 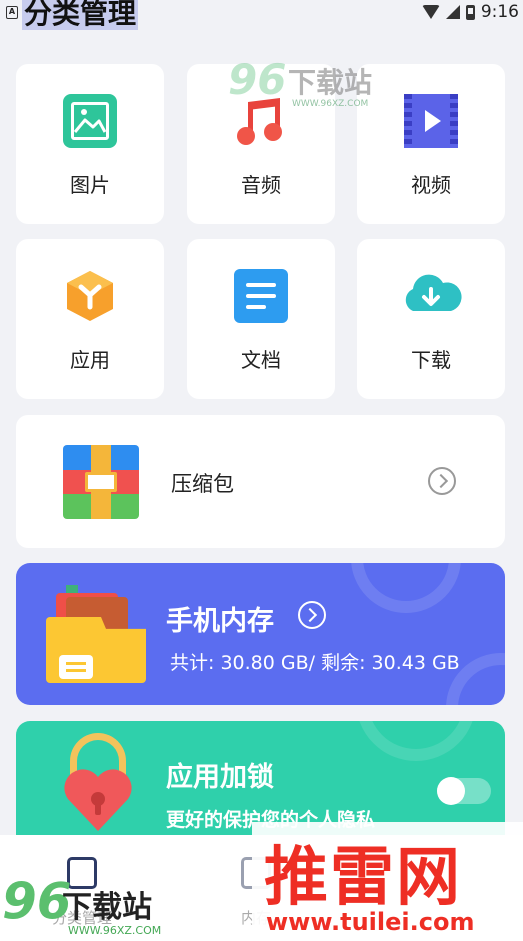 What do you see at coordinates (101, 482) in the screenshot?
I see `zip-package-icon` at bounding box center [101, 482].